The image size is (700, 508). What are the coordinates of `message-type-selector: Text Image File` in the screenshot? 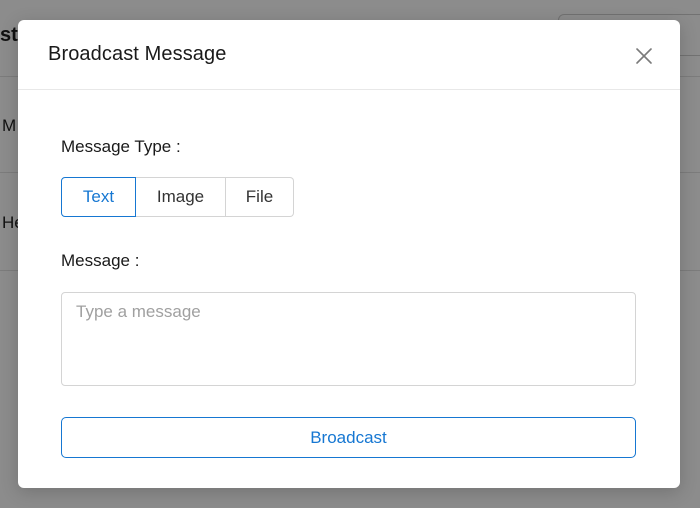 It's located at (177, 197).